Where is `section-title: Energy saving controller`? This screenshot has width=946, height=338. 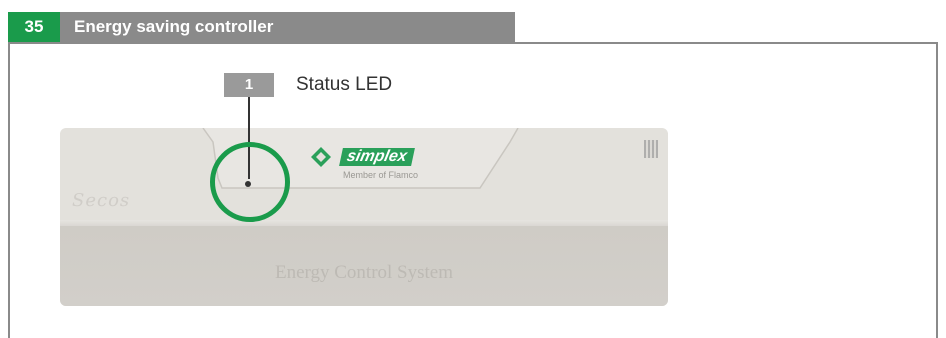 section-title: Energy saving controller is located at coordinates (174, 26).